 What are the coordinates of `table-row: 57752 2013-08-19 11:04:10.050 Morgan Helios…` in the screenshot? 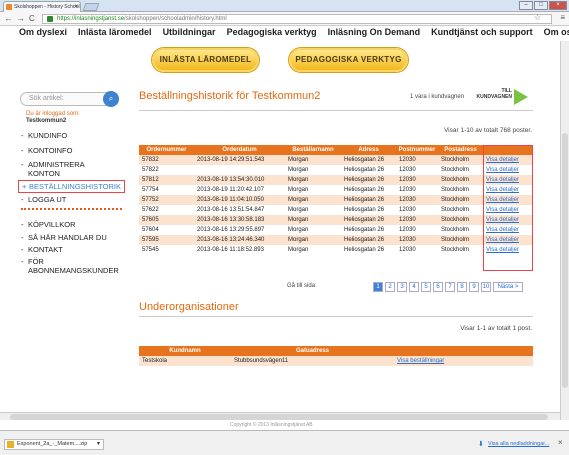 It's located at (336, 200).